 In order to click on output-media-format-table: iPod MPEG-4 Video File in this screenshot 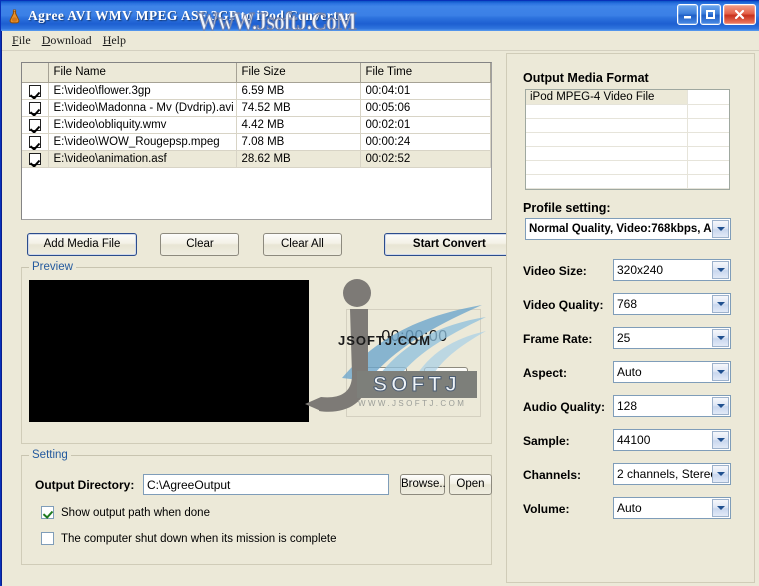, I will do `click(627, 139)`.